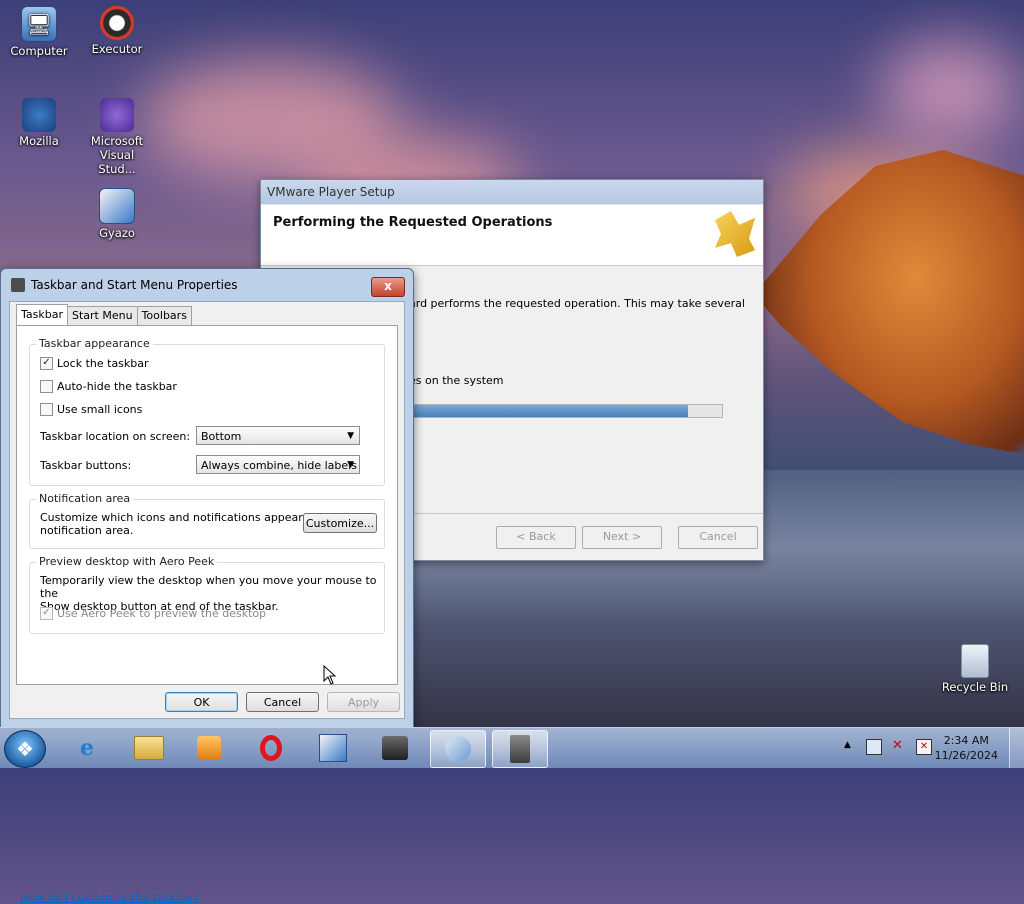 The height and width of the screenshot is (904, 1024). What do you see at coordinates (924, 747) in the screenshot?
I see `action-center-icon: ✕` at bounding box center [924, 747].